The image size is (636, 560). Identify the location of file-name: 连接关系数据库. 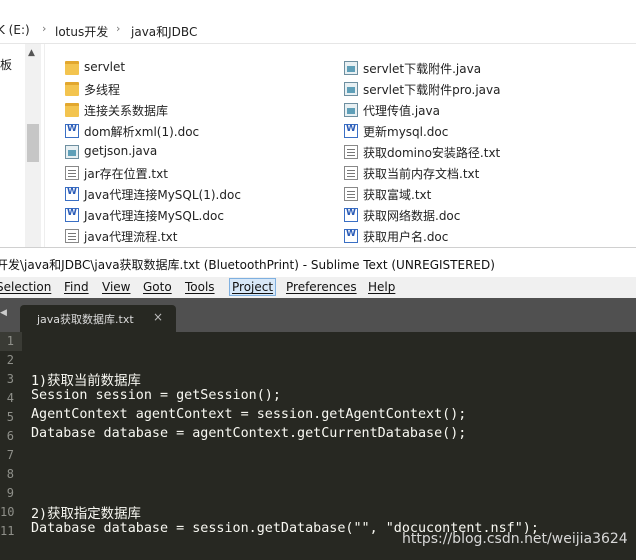
(126, 111).